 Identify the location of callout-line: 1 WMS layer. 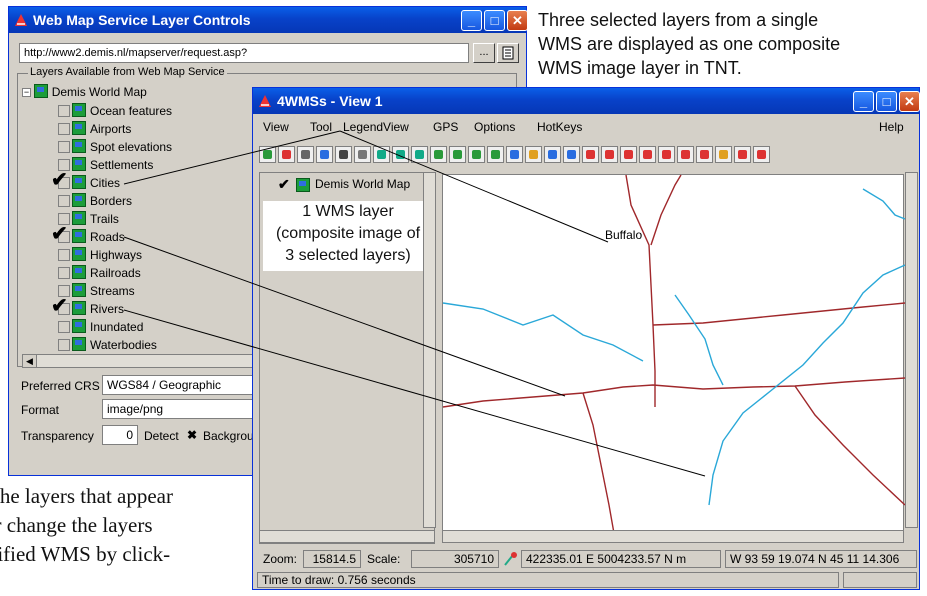
(348, 211).